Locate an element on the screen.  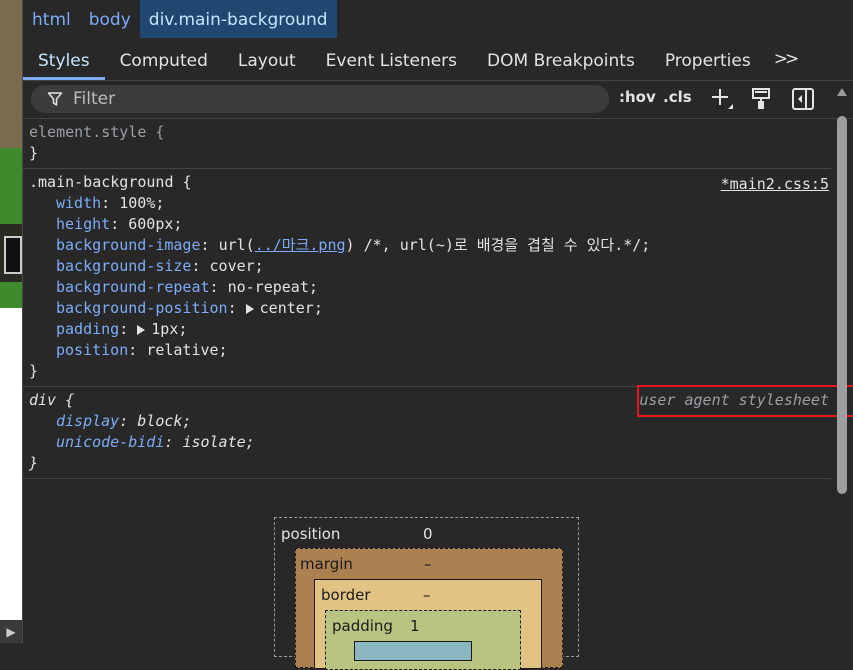
declaration-background-size: background-size: cover; is located at coordinates (430, 266).